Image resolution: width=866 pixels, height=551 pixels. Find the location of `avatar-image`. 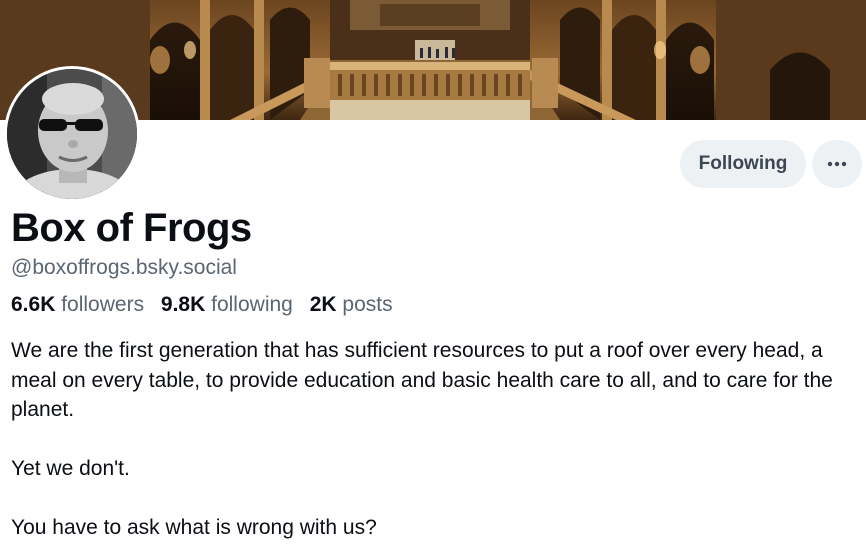

avatar-image is located at coordinates (72, 134).